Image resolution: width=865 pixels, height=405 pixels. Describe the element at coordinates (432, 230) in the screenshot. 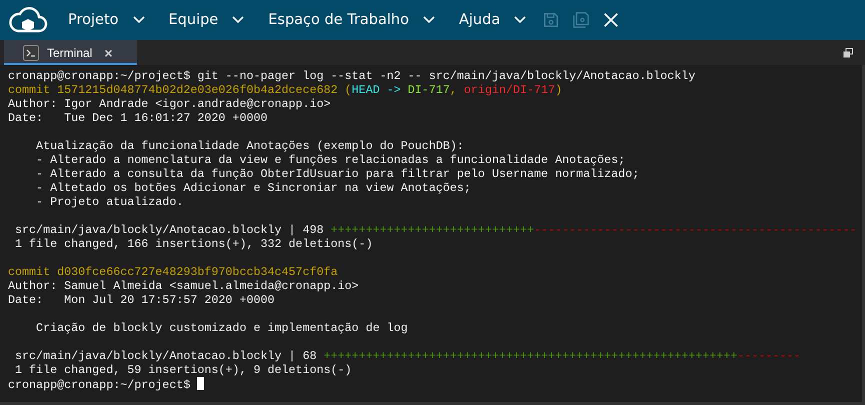

I see `terminal-text: +++++++++++++++++++++++++++++` at that location.